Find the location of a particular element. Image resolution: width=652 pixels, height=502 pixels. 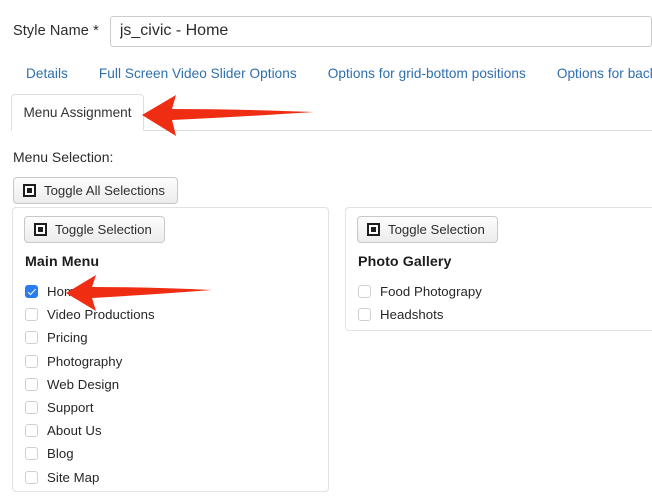

list-item: Web Design is located at coordinates (173, 384).